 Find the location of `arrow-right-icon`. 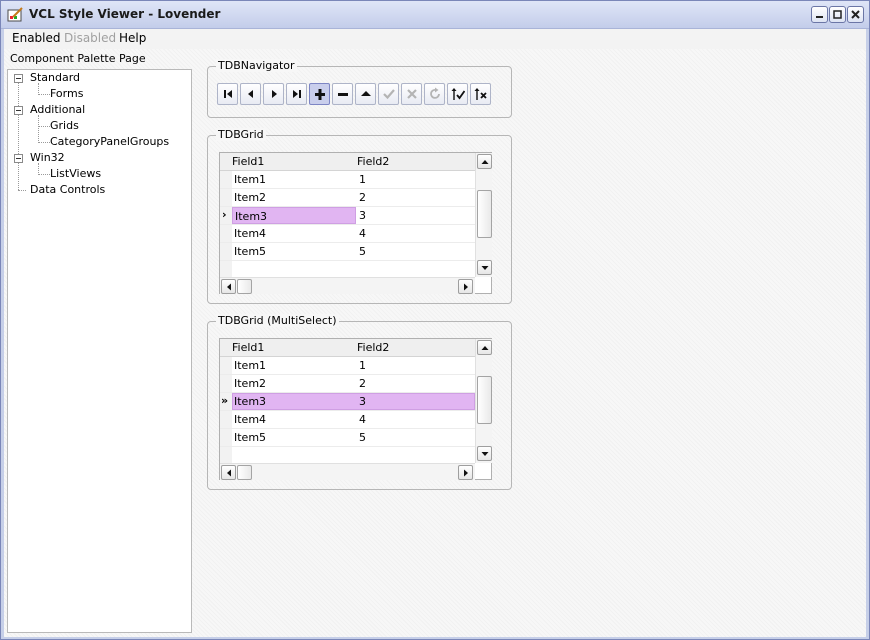

arrow-right-icon is located at coordinates (466, 473).